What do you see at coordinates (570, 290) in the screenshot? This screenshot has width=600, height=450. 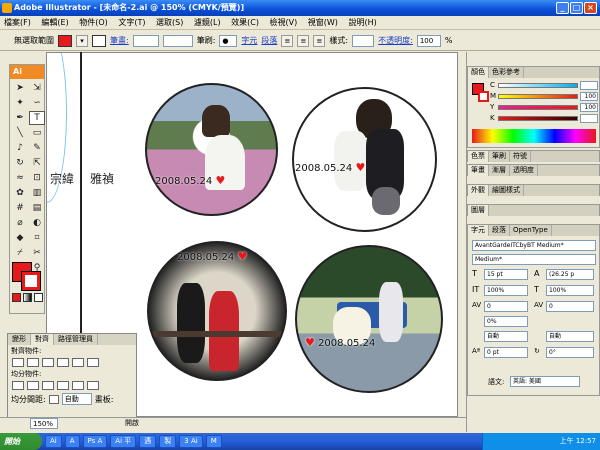 I see `horizontal-scale-field: 100%` at bounding box center [570, 290].